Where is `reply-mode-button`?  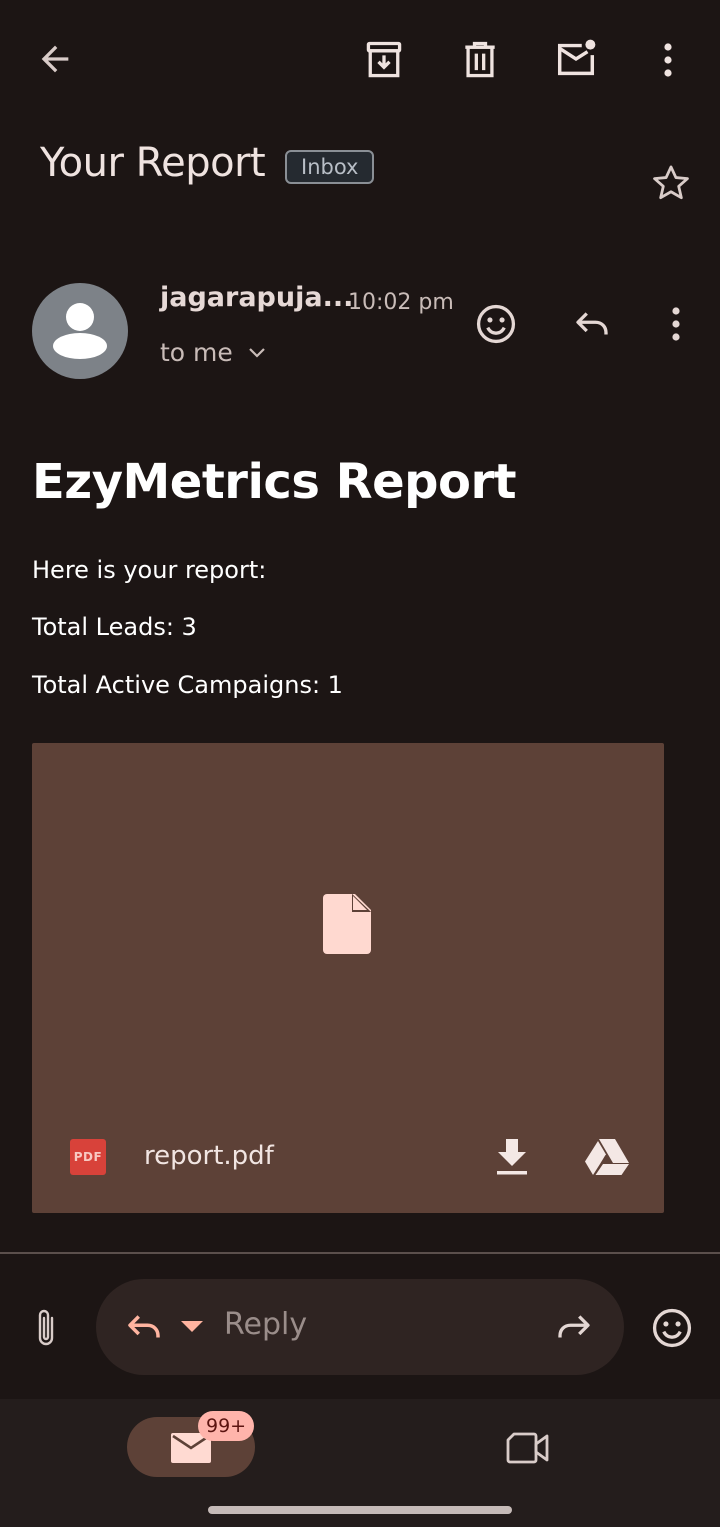 reply-mode-button is located at coordinates (144, 1327).